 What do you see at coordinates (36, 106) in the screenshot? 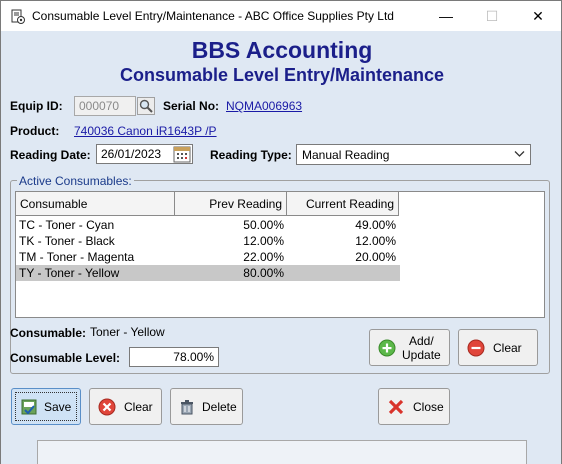
I see `equip-id-label: Equip ID:` at bounding box center [36, 106].